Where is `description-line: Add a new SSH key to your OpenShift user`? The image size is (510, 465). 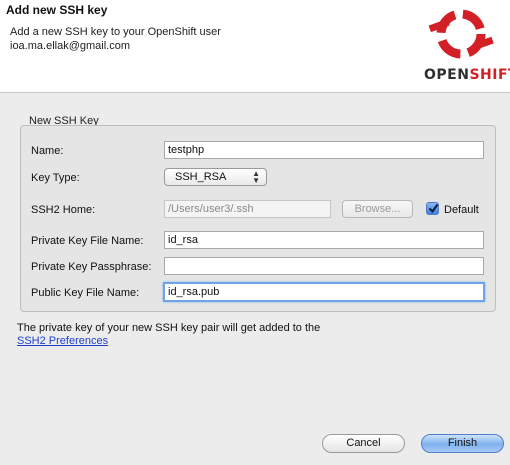
description-line: Add a new SSH key to your OpenShift user is located at coordinates (115, 32).